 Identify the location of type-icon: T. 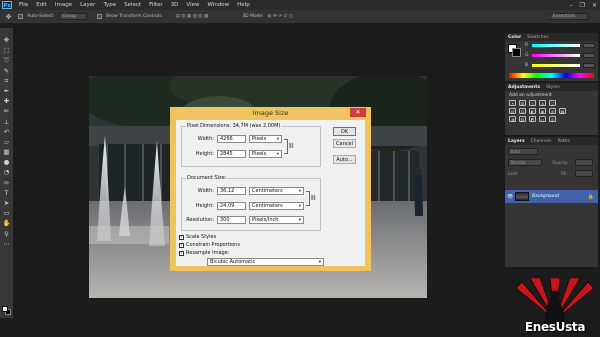
(6, 193).